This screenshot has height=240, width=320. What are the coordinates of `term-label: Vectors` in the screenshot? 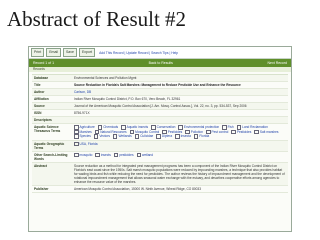 It's located at (104, 136).